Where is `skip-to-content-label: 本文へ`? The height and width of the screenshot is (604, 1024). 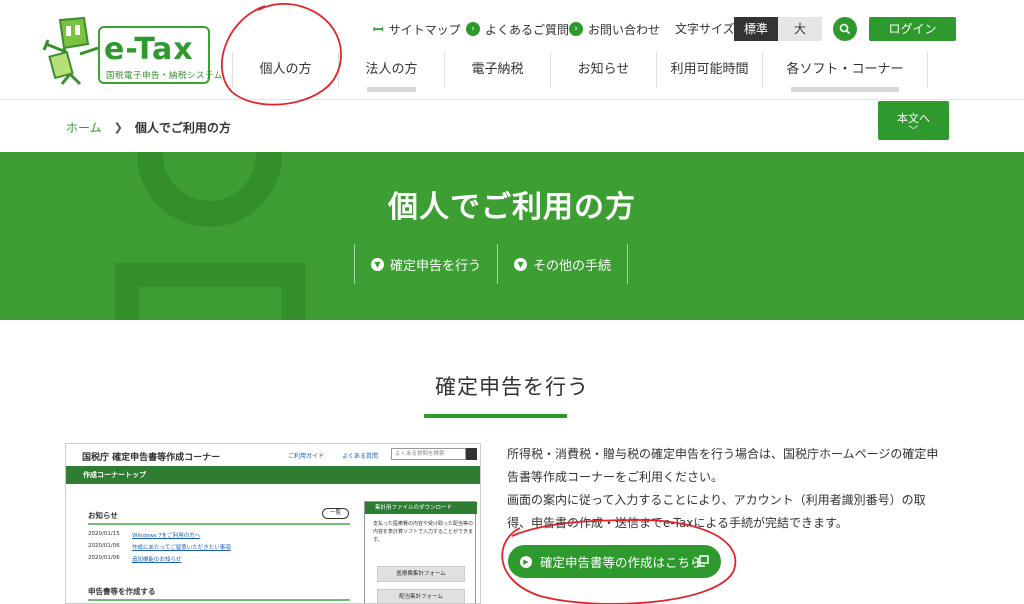
skip-to-content-label: 本文へ is located at coordinates (913, 118).